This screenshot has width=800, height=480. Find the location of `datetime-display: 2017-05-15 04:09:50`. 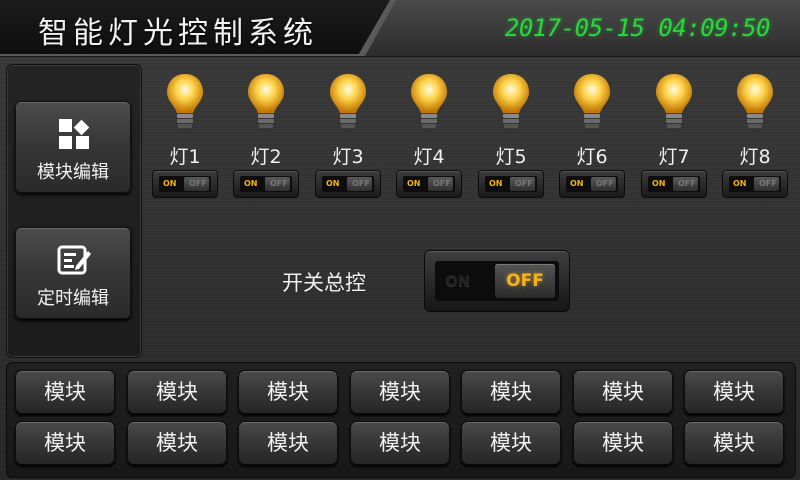

datetime-display: 2017-05-15 04:09:50 is located at coordinates (631, 28).